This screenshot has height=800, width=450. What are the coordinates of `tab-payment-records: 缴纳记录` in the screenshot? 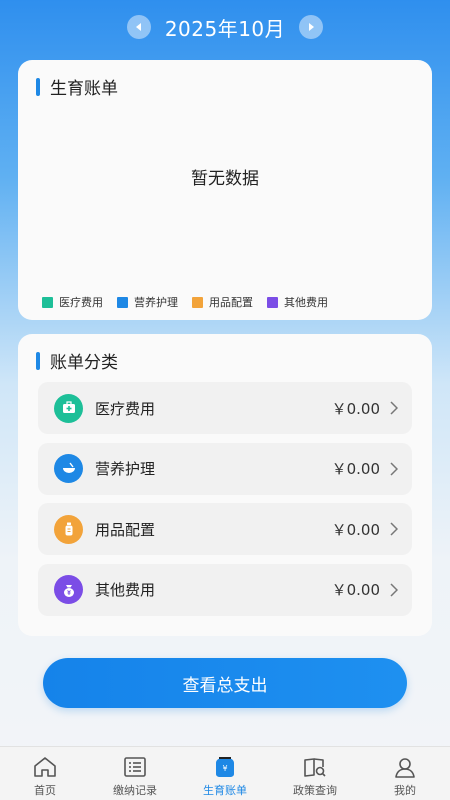 It's located at (135, 772).